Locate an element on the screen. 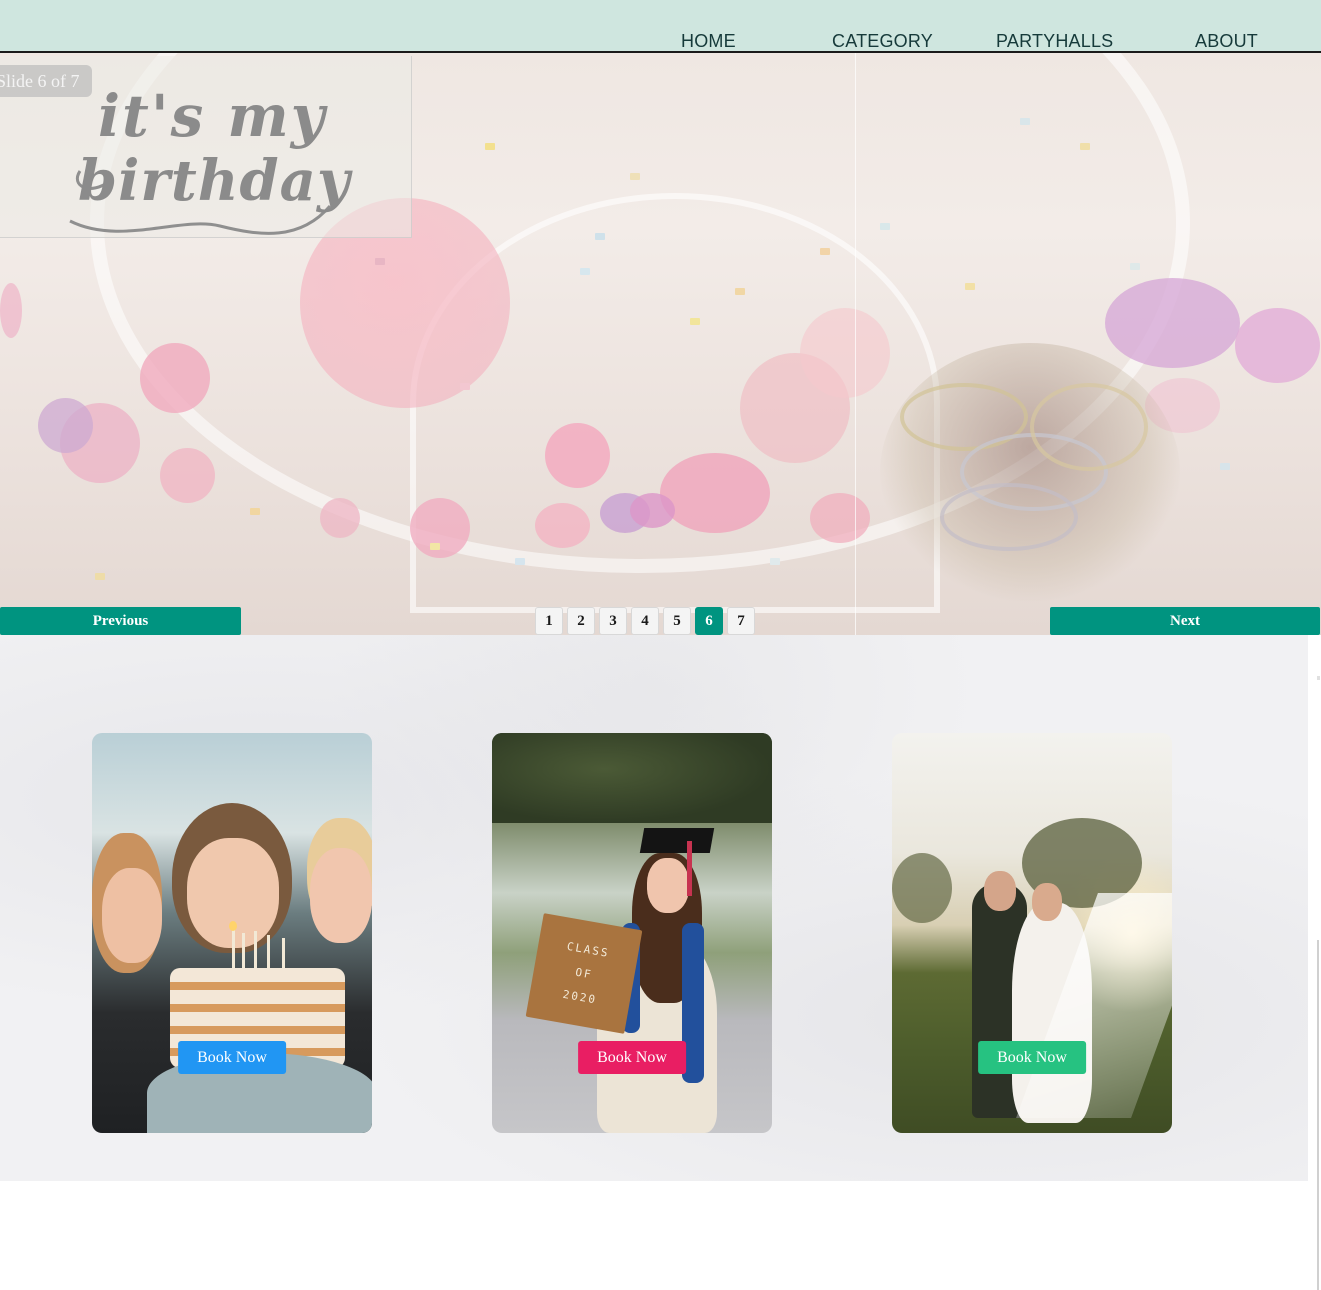 The width and height of the screenshot is (1321, 1290). page-dot-1: 1 is located at coordinates (549, 621).